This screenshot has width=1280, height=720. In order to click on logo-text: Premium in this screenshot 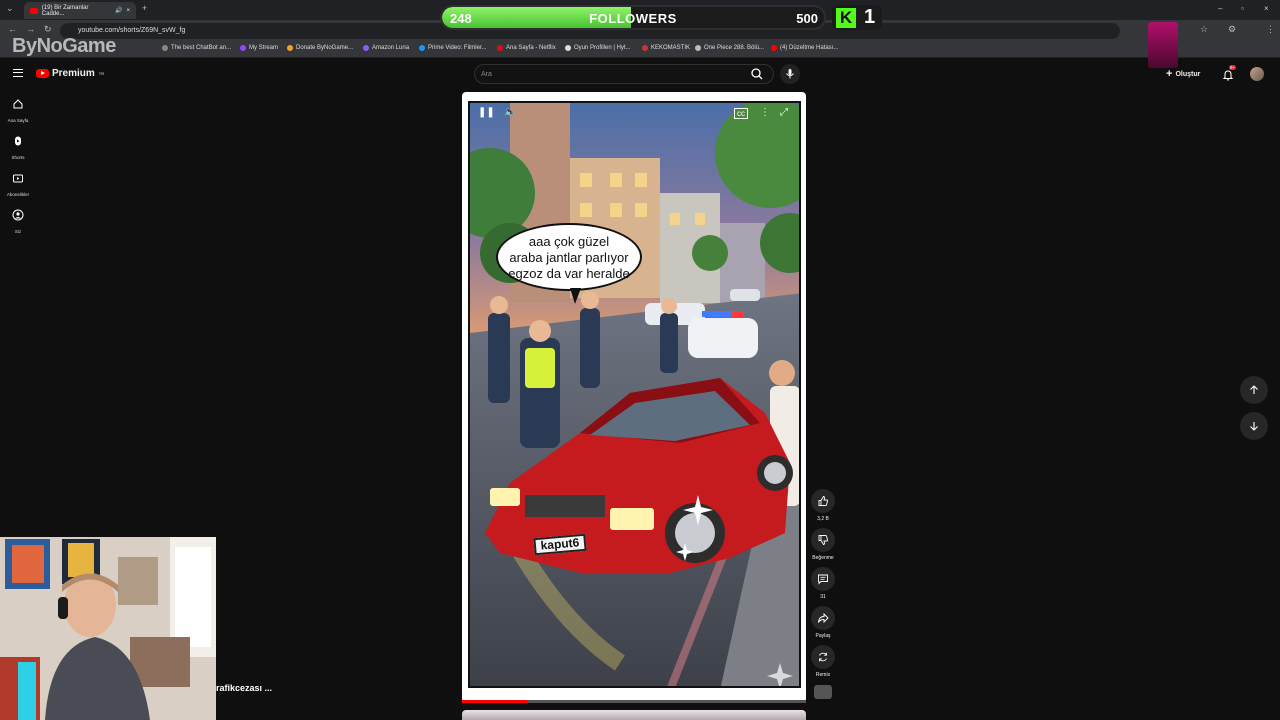, I will do `click(73, 73)`.